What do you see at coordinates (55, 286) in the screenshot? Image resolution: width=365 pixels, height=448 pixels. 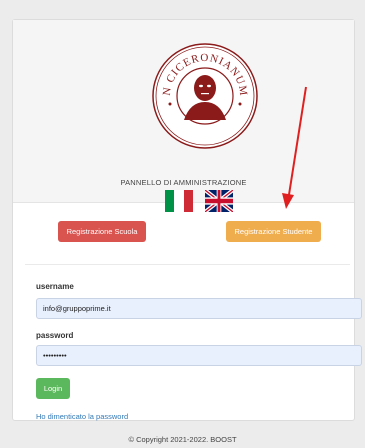 I see `username-label: username` at bounding box center [55, 286].